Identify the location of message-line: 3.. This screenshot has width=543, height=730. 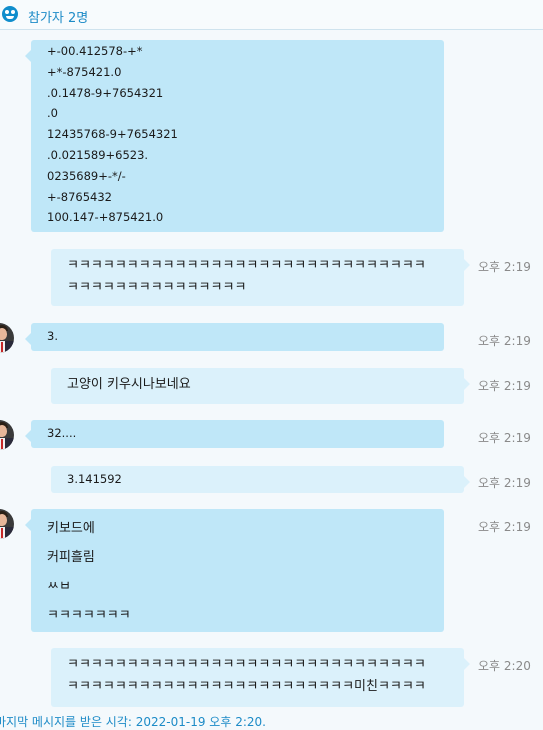
(52, 336).